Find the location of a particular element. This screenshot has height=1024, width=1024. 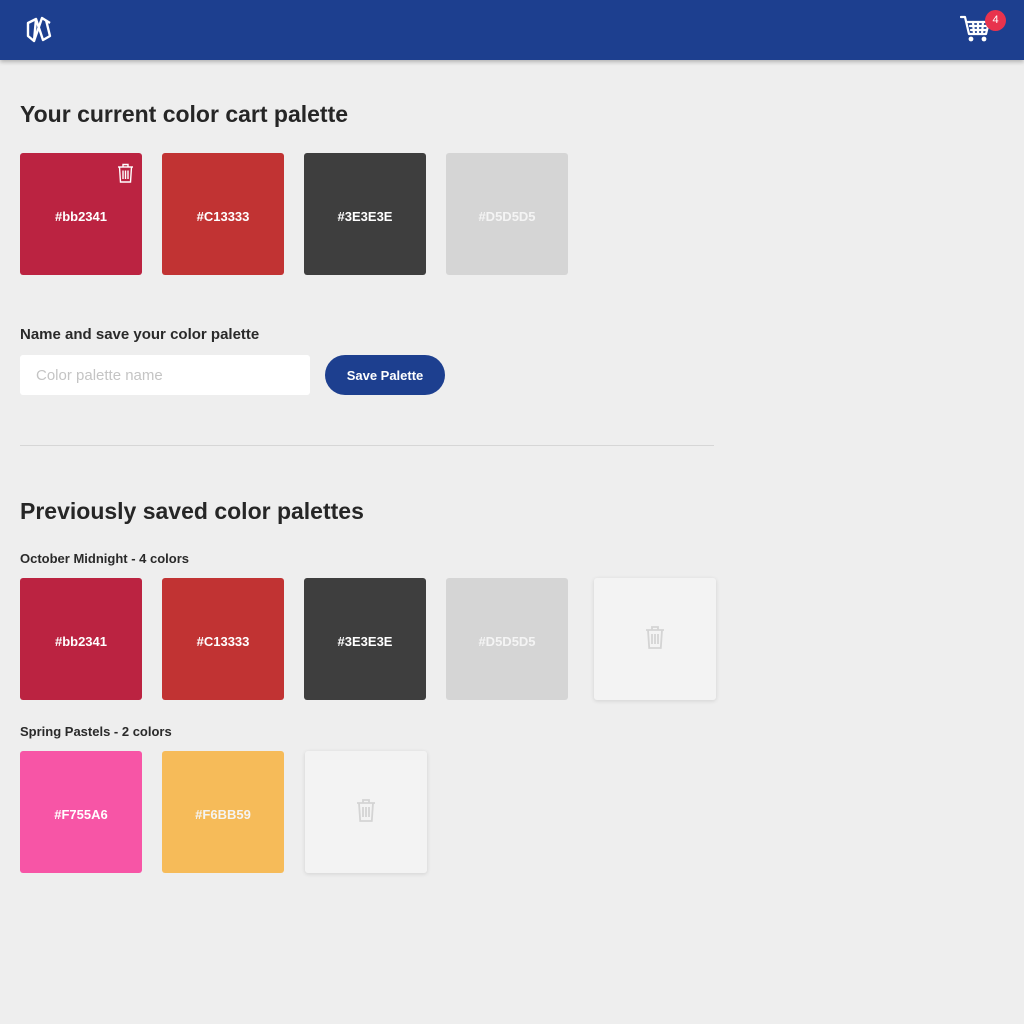

top-navigation-bar: 4 is located at coordinates (512, 30).